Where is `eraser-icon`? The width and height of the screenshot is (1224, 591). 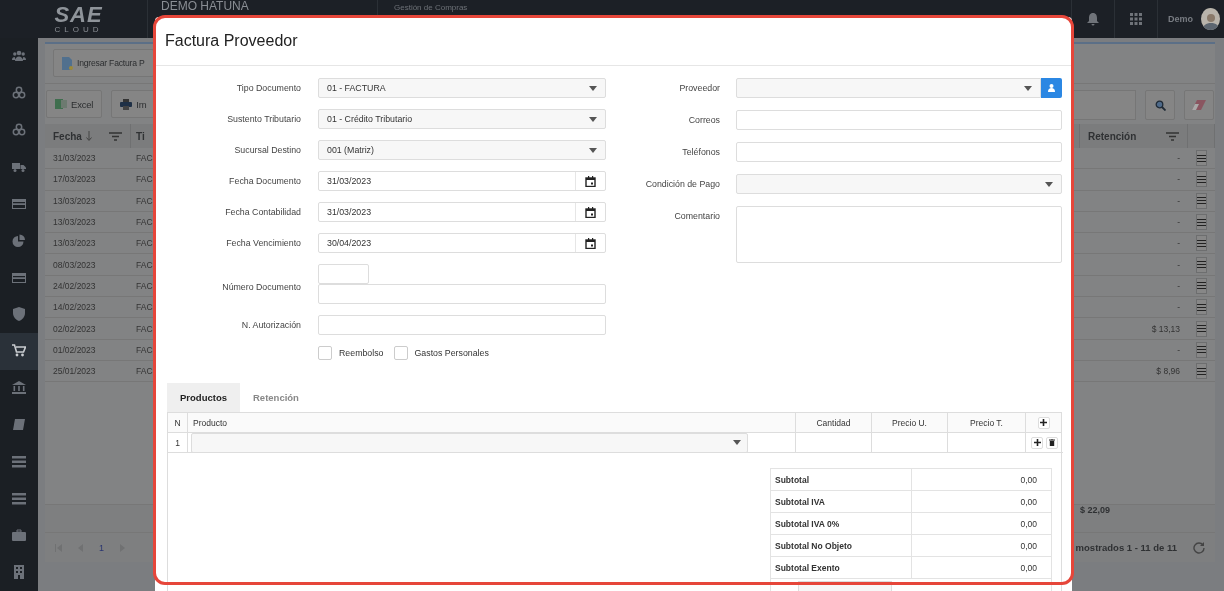
eraser-icon is located at coordinates (1199, 105).